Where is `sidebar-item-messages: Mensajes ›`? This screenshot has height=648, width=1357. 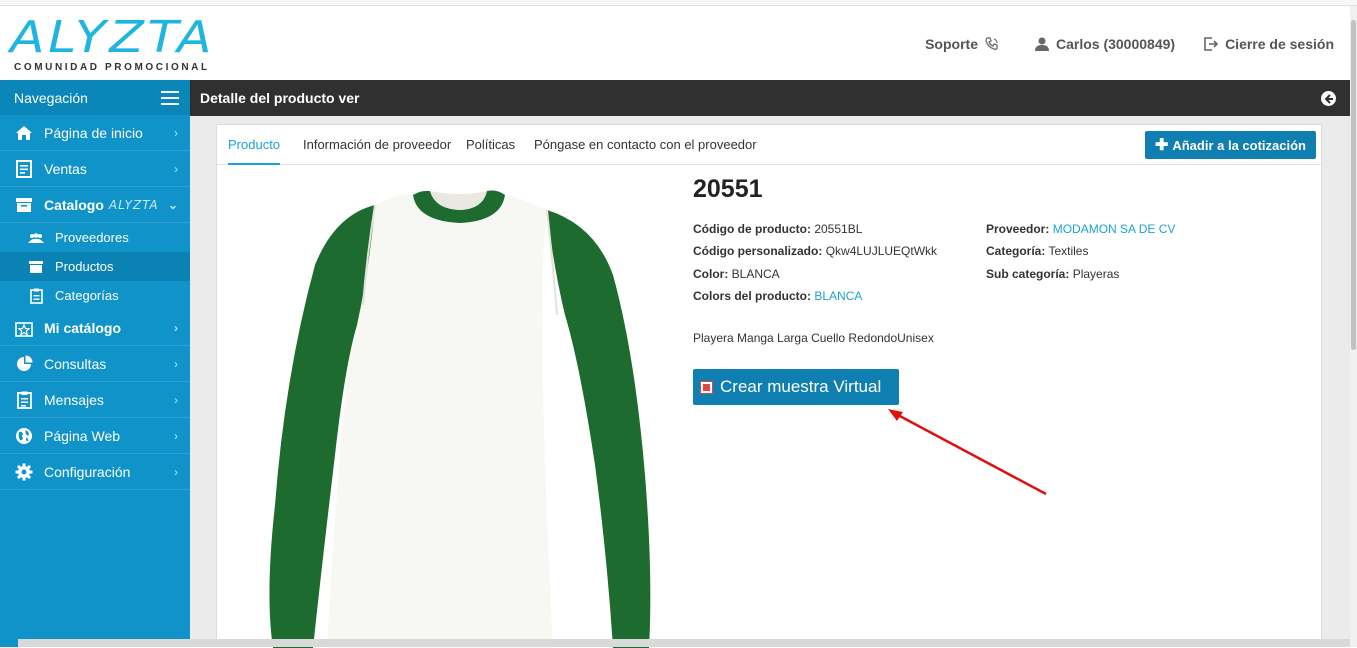
sidebar-item-messages: Mensajes › is located at coordinates (95, 400).